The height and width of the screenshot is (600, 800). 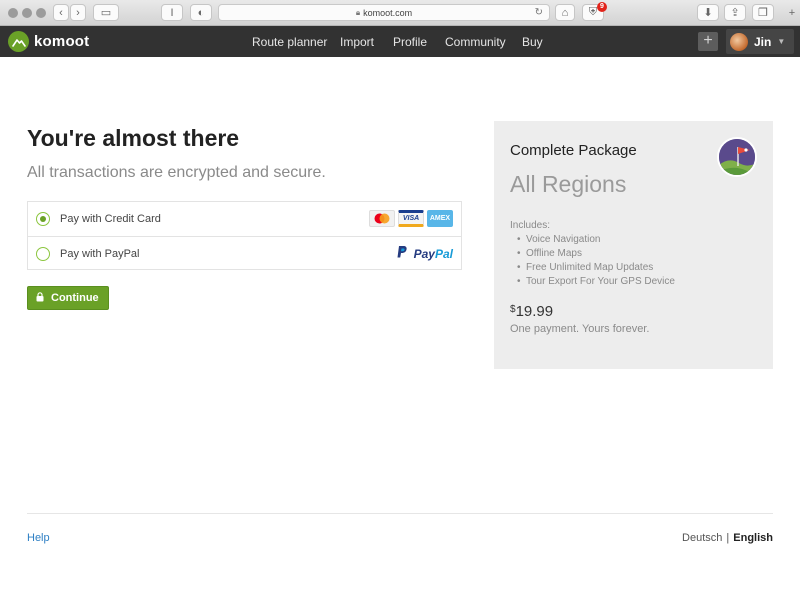 I want to click on amex-icon: AMEX, so click(x=440, y=218).